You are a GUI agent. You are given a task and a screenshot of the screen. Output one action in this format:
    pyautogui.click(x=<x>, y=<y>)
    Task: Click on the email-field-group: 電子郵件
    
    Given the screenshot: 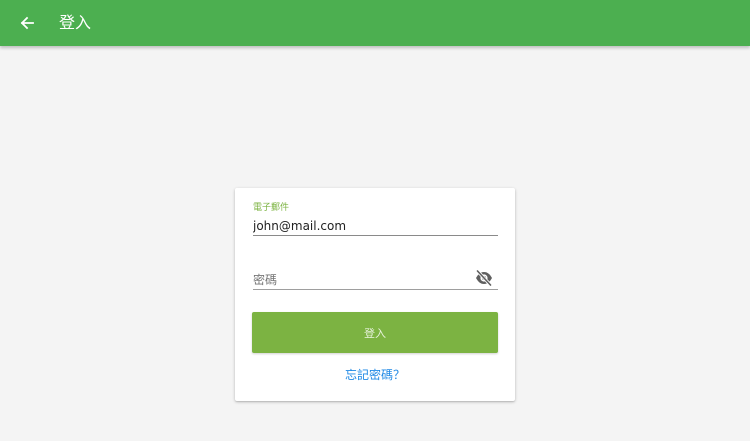 What is the action you would take?
    pyautogui.click(x=375, y=219)
    